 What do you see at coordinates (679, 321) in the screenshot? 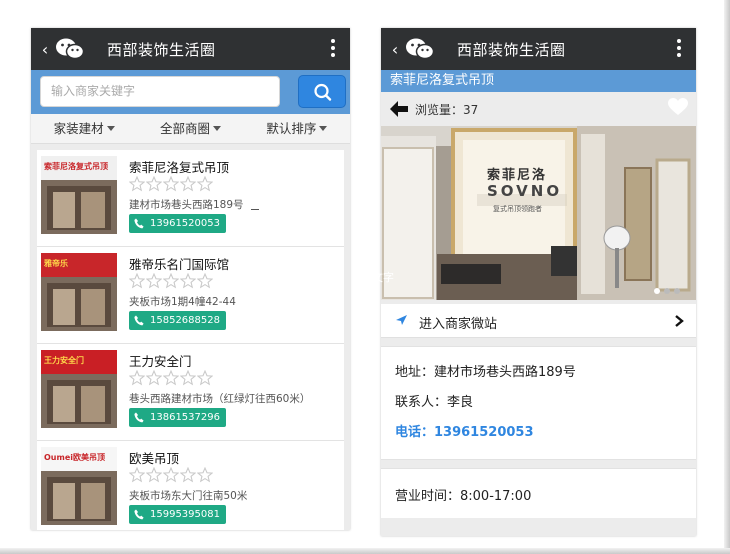
I see `chevron-right-icon` at bounding box center [679, 321].